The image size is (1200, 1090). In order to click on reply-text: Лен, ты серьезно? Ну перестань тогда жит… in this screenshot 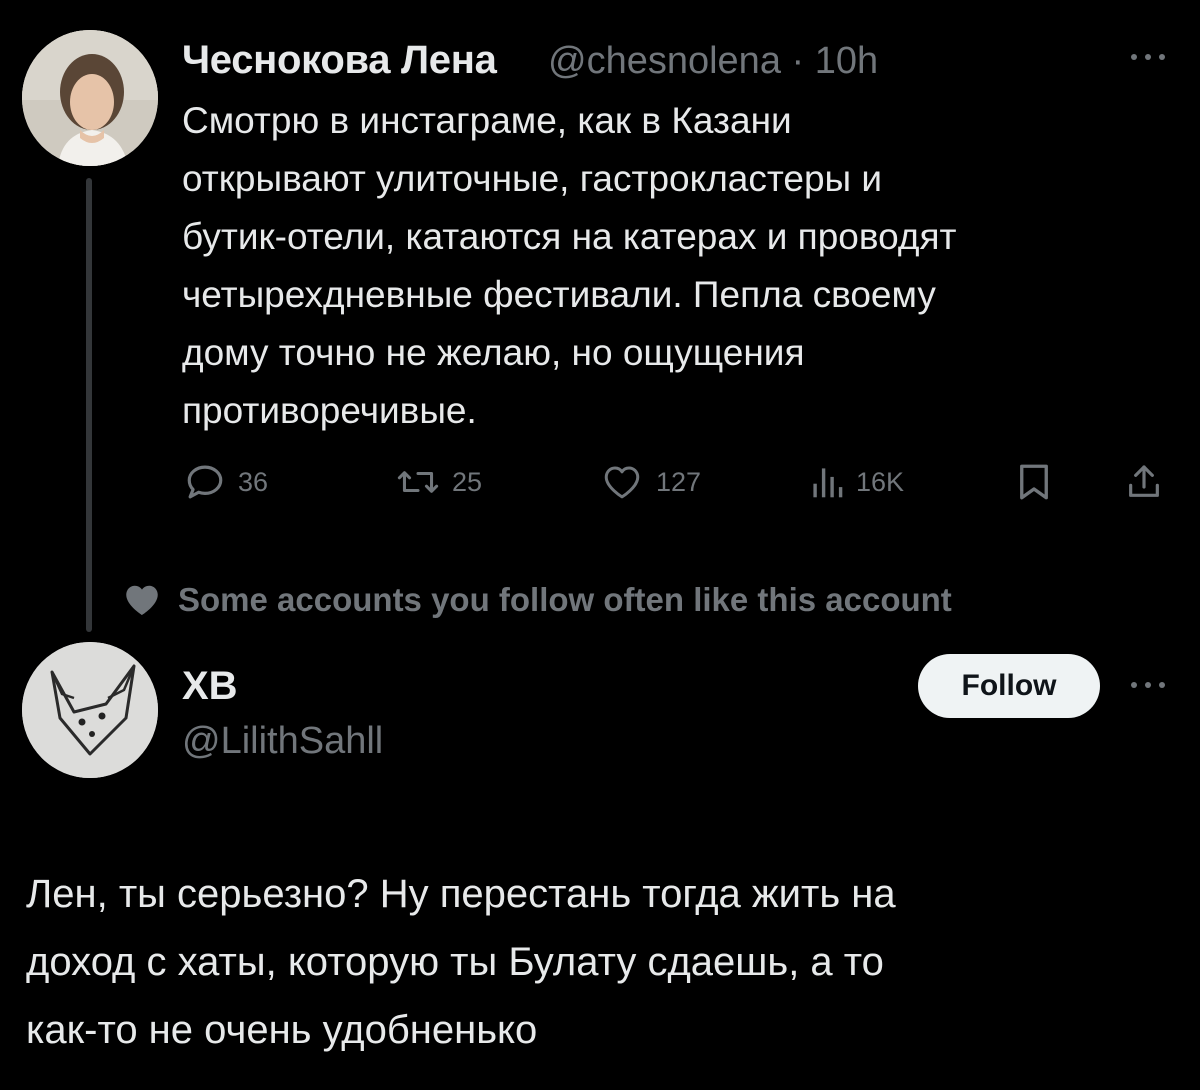, I will do `click(461, 962)`.